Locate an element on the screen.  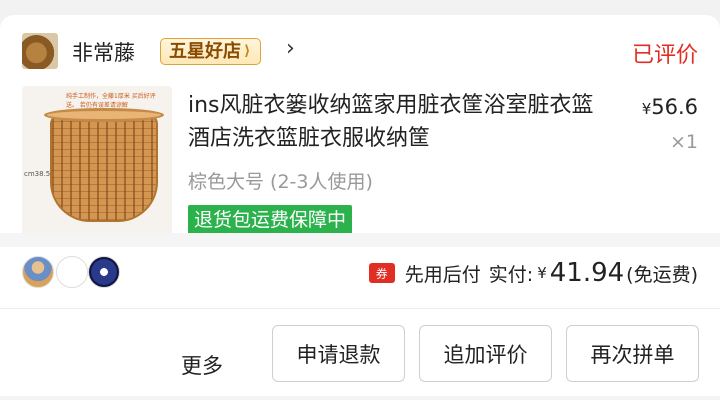
product-quantity: ×1 is located at coordinates (683, 142).